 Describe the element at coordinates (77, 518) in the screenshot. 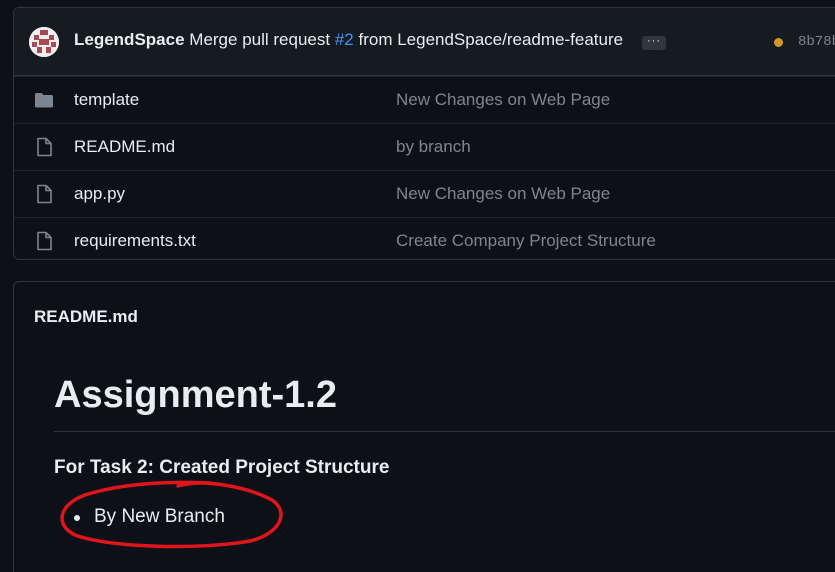

I see `bullet-icon` at that location.